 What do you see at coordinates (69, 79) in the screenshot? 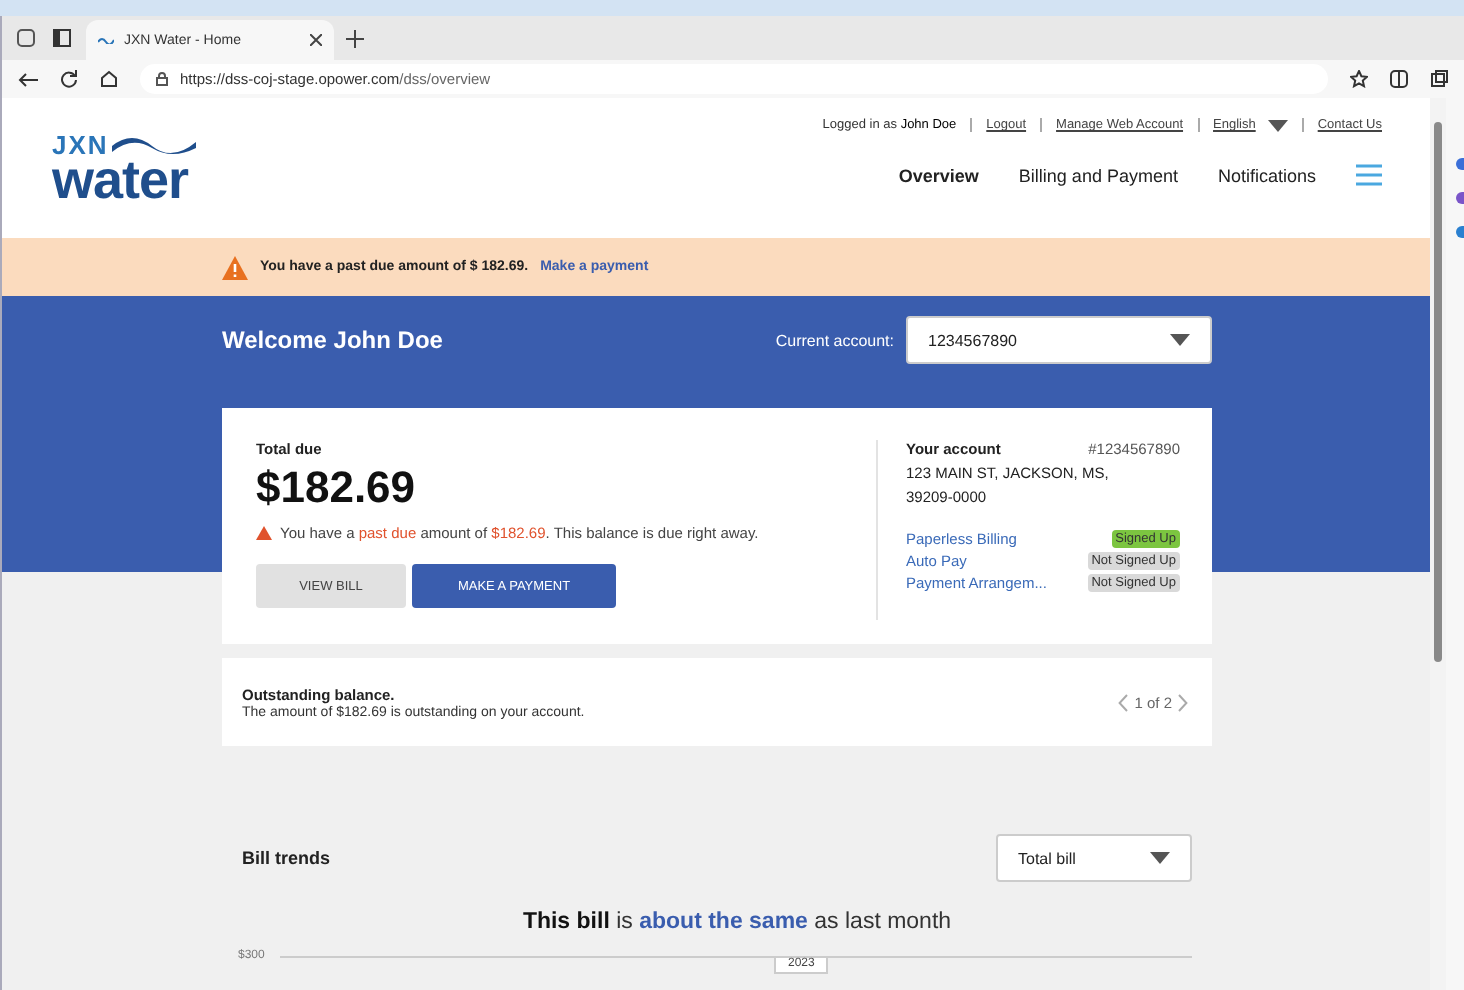
I see `refresh-icon` at bounding box center [69, 79].